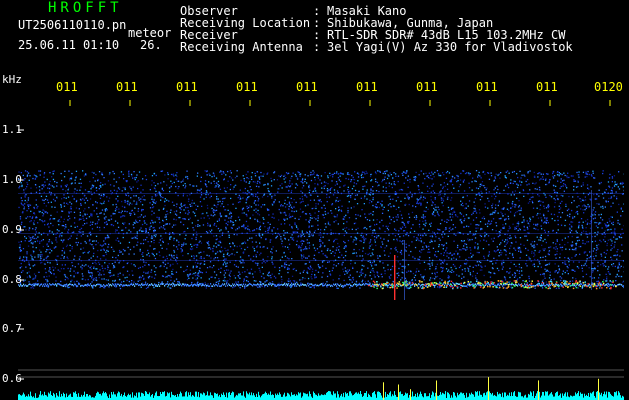  What do you see at coordinates (608, 87) in the screenshot?
I see `time-tick-label: 0120` at bounding box center [608, 87].